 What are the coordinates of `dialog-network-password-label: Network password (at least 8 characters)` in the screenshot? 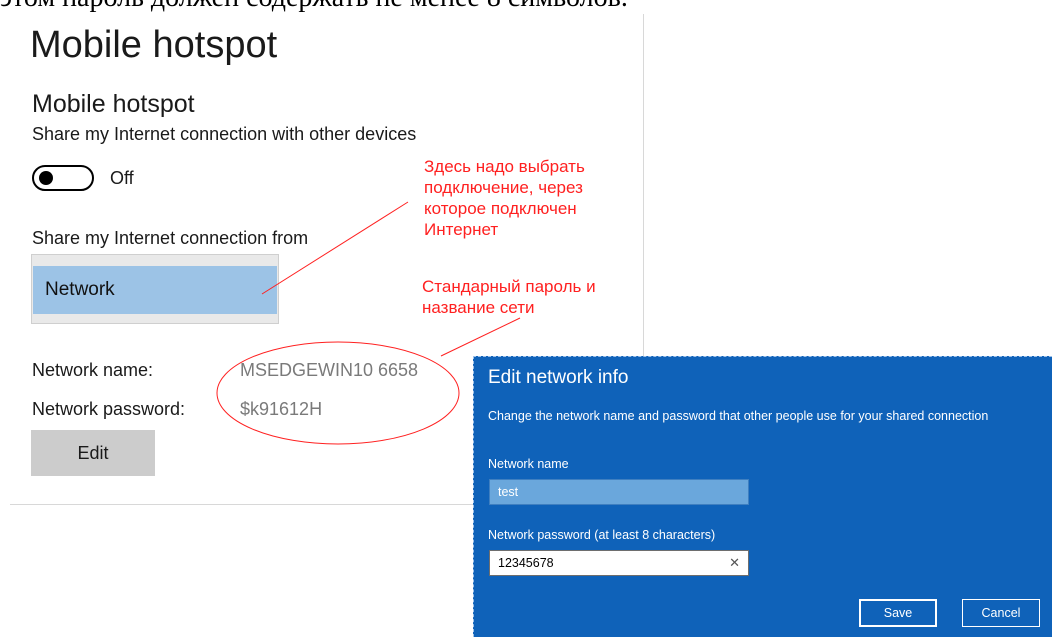 It's located at (602, 535).